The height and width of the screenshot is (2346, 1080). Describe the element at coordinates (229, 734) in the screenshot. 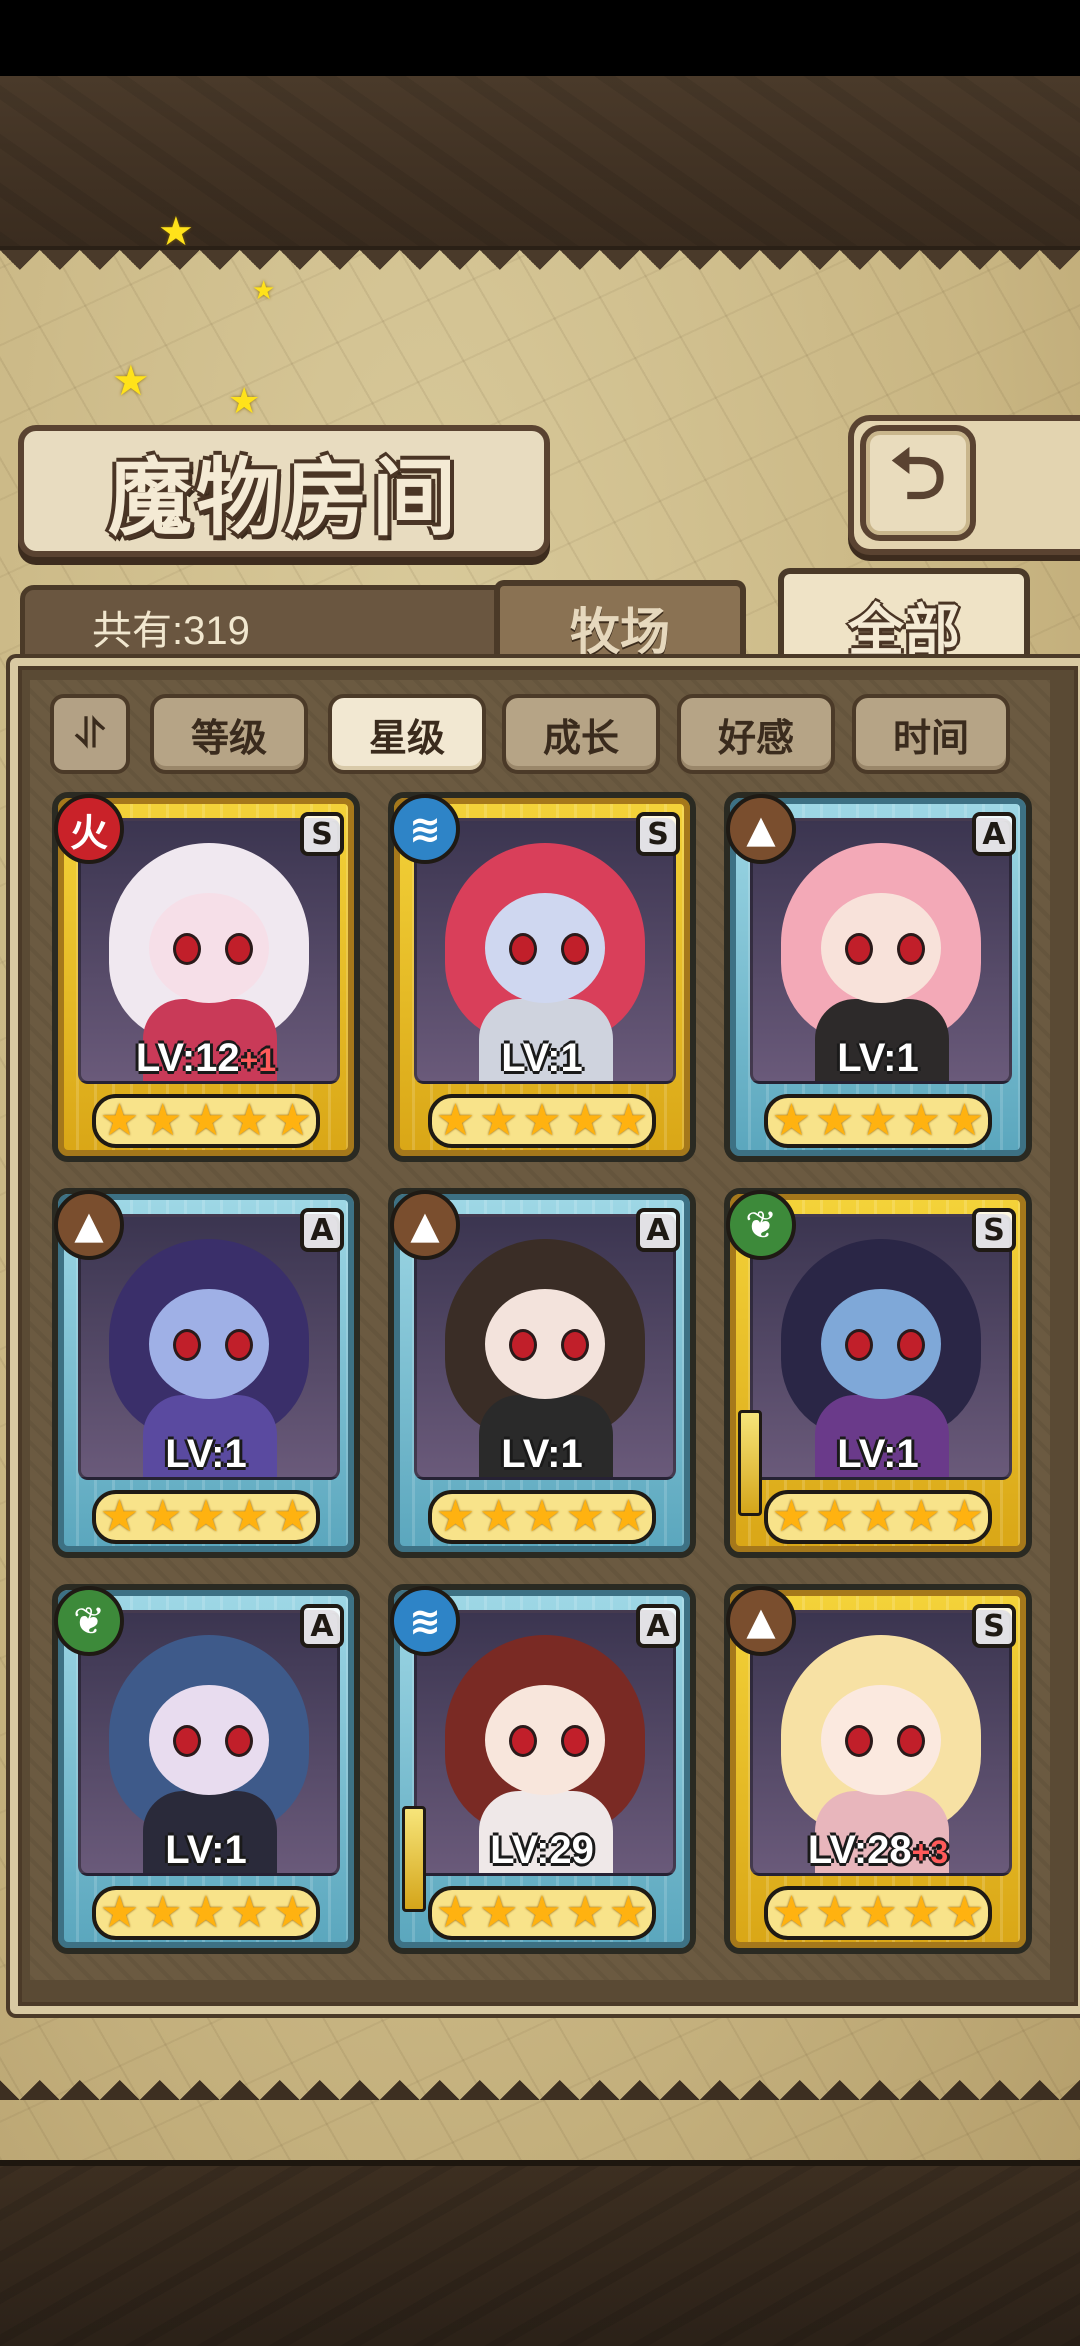

I see `filter-level-button: 等级` at that location.